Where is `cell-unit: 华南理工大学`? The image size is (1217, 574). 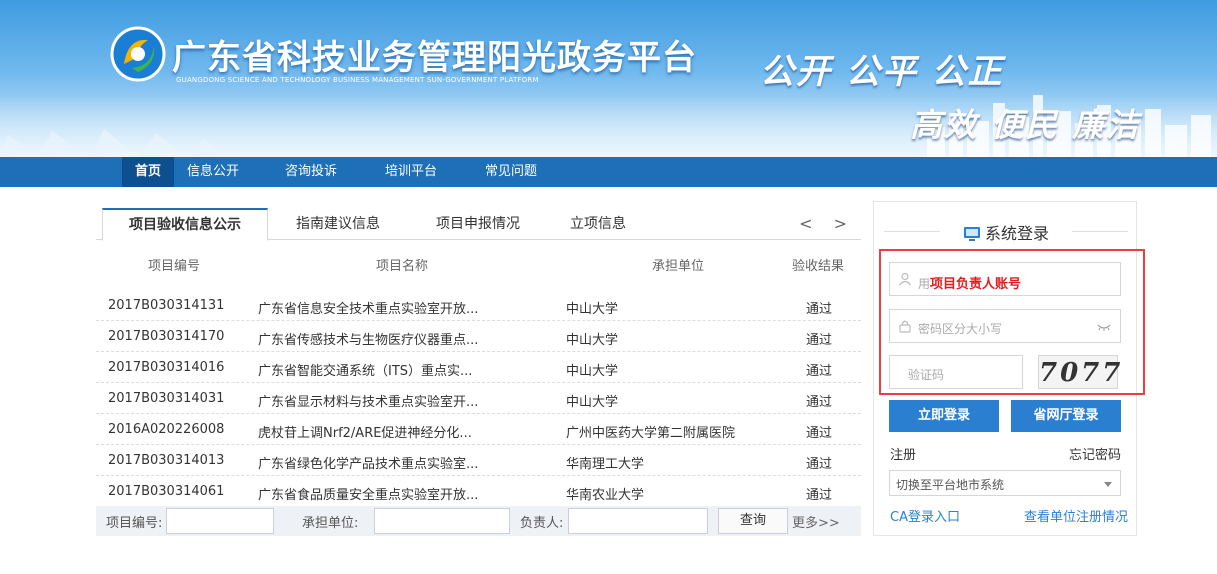 cell-unit: 华南理工大学 is located at coordinates (605, 464).